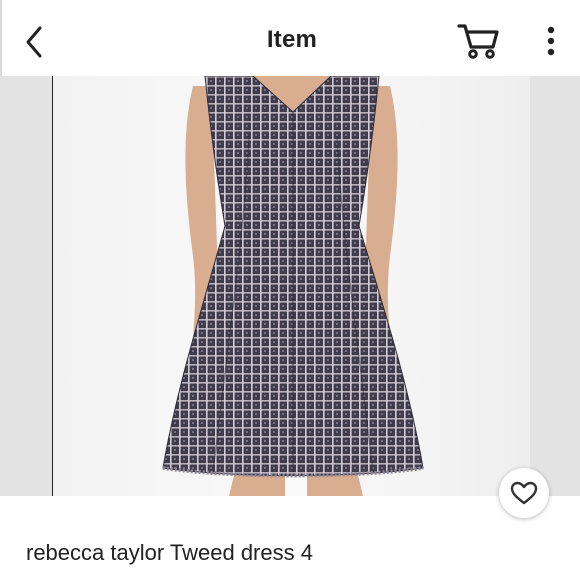 The width and height of the screenshot is (580, 580). I want to click on heart-icon, so click(524, 493).